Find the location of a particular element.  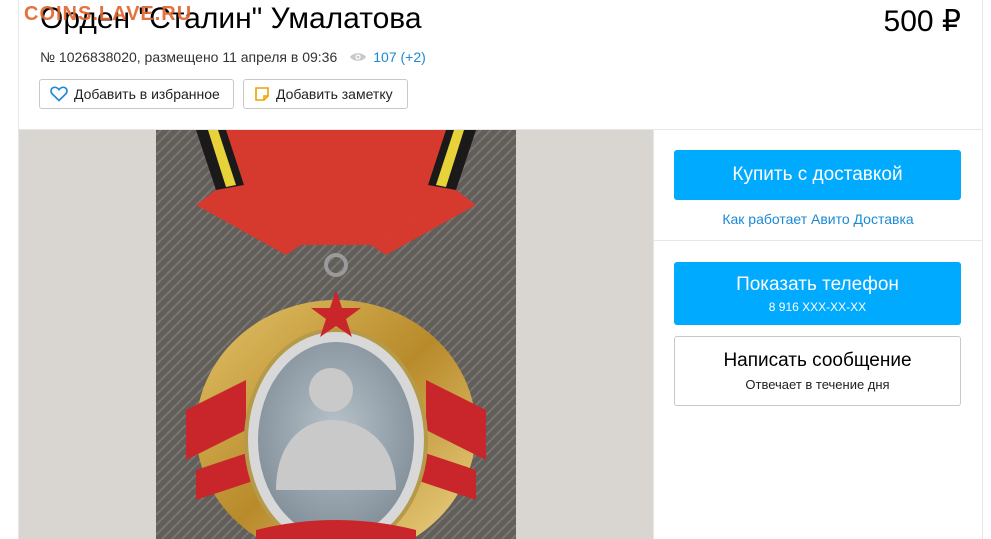

add-note-label: Добавить заметку is located at coordinates (334, 94).